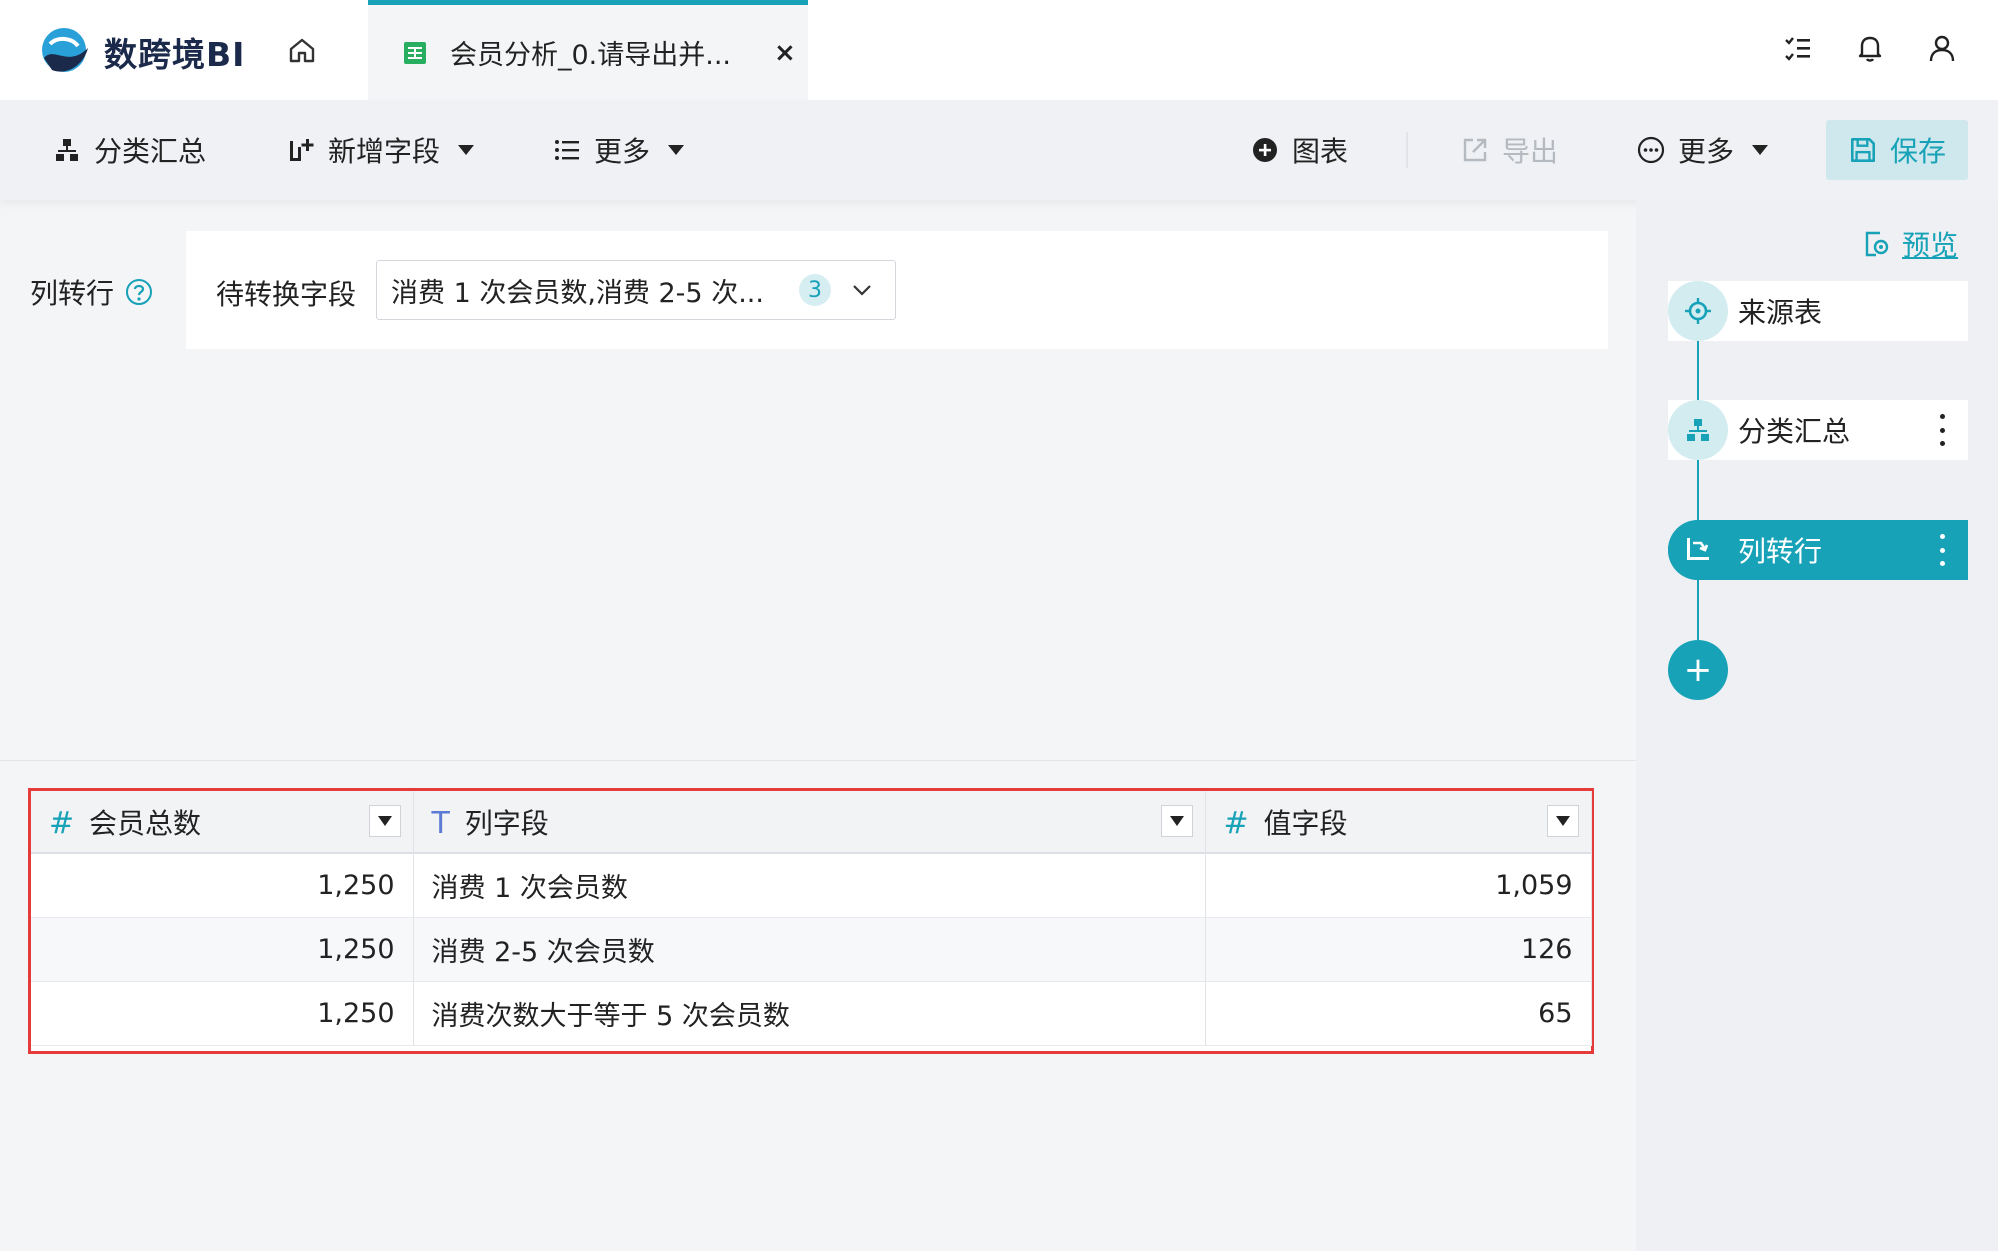 This screenshot has height=1251, width=1998. What do you see at coordinates (1862, 150) in the screenshot?
I see `save-icon` at bounding box center [1862, 150].